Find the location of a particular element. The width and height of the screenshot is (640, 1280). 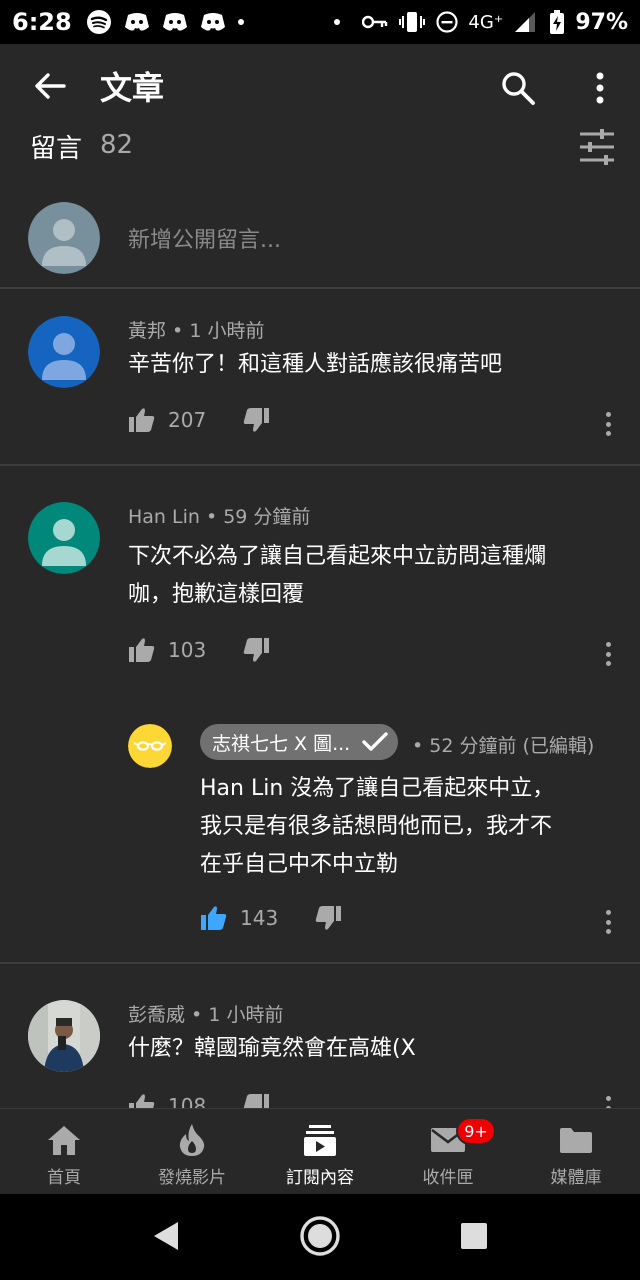

nav-item-trending: 發燒影片 is located at coordinates (192, 1152).